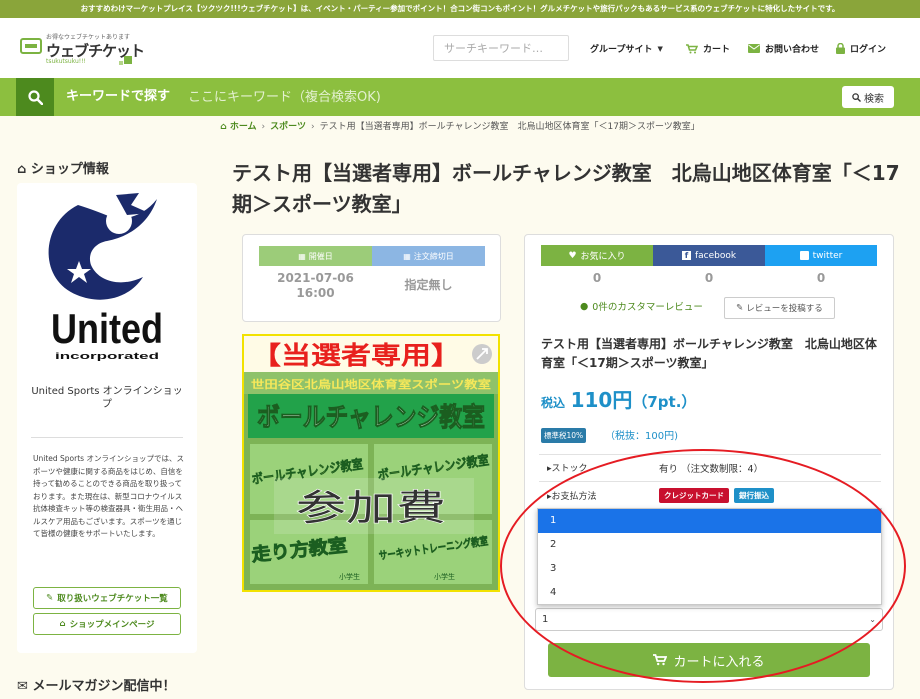 The width and height of the screenshot is (920, 699). What do you see at coordinates (501, 48) in the screenshot?
I see `site-search-input` at bounding box center [501, 48].